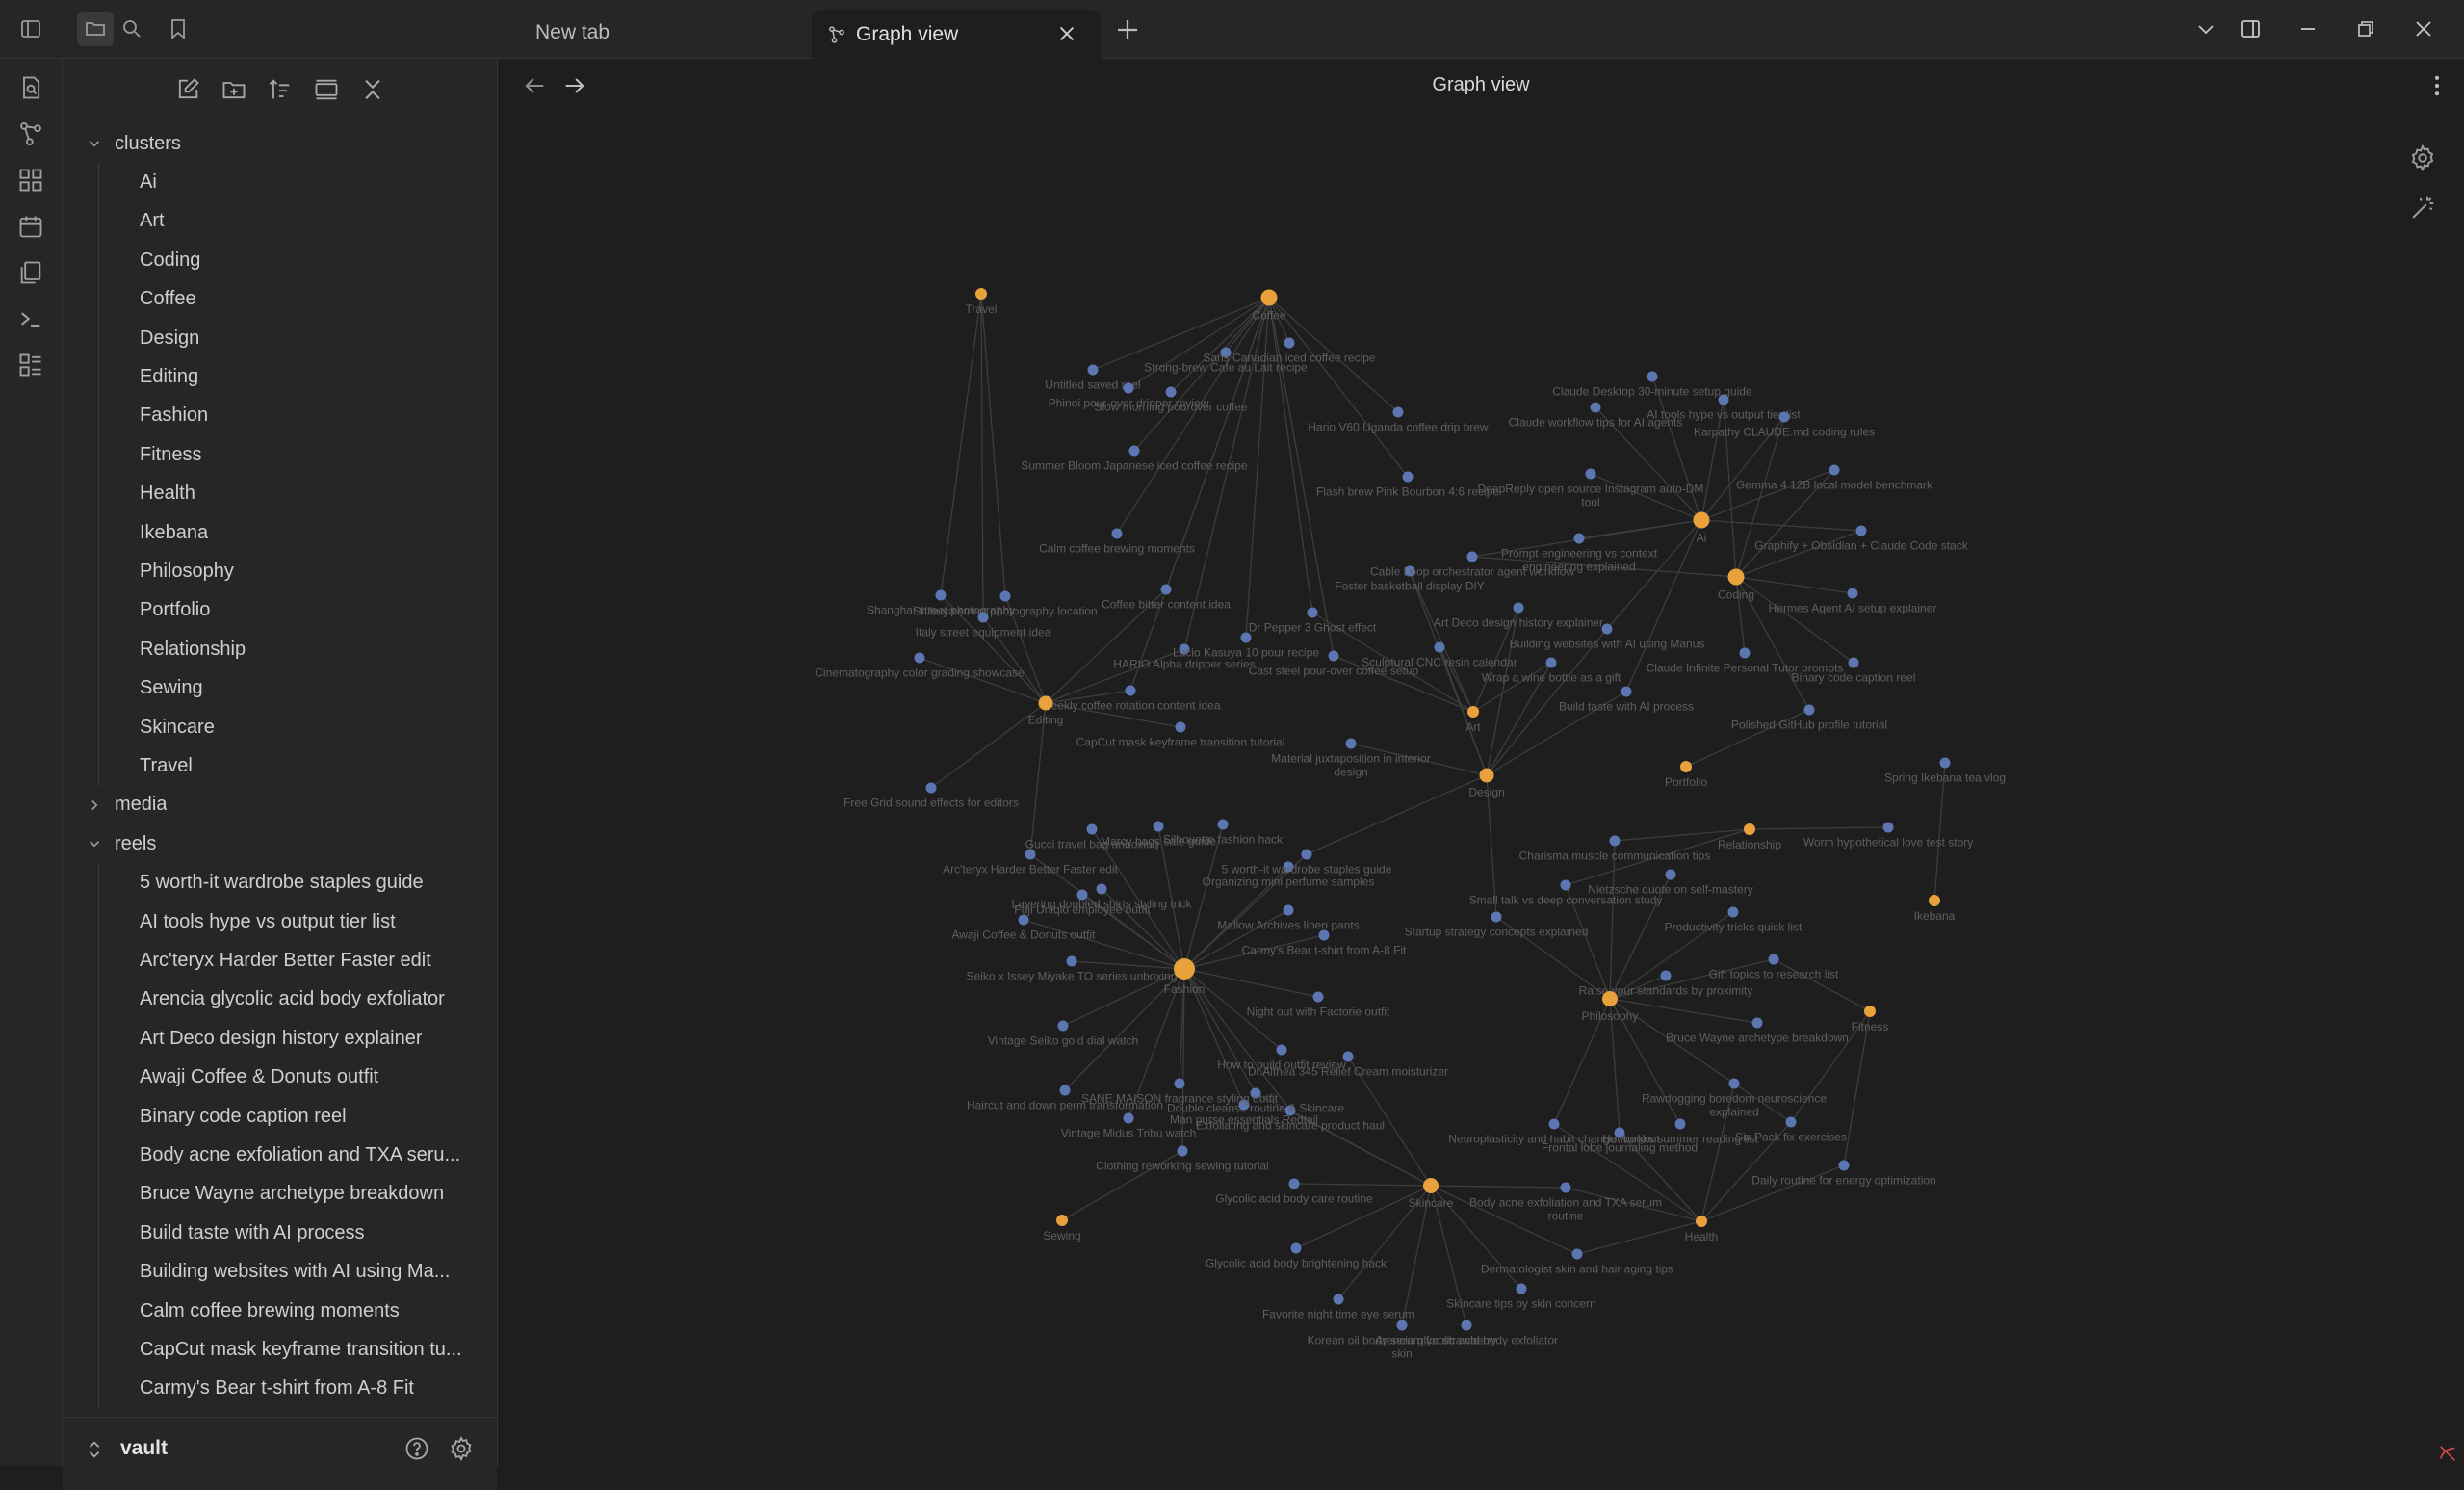  I want to click on graph-cluster-node: Fitness, so click(1870, 1020).